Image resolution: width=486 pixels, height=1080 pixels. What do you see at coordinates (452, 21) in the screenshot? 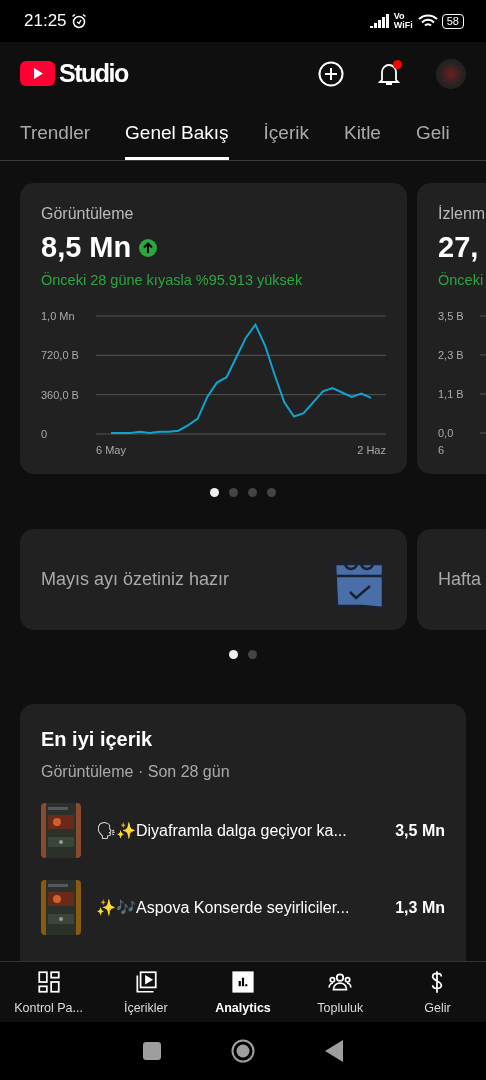
I see `battery-level: 58` at bounding box center [452, 21].